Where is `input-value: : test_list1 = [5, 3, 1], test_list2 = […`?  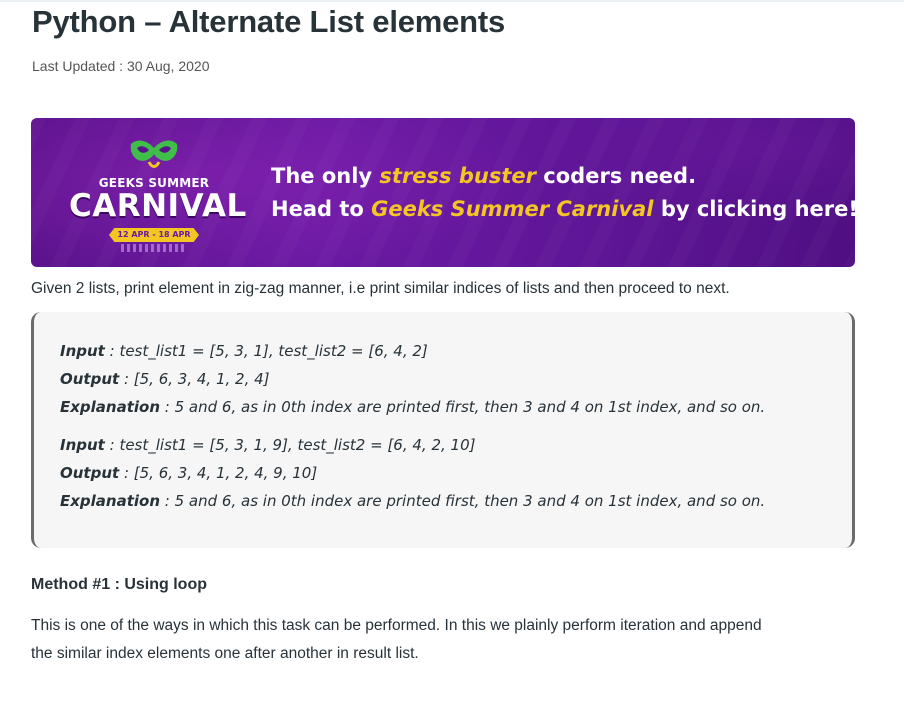 input-value: : test_list1 = [5, 3, 1], test_list2 = [… is located at coordinates (266, 351).